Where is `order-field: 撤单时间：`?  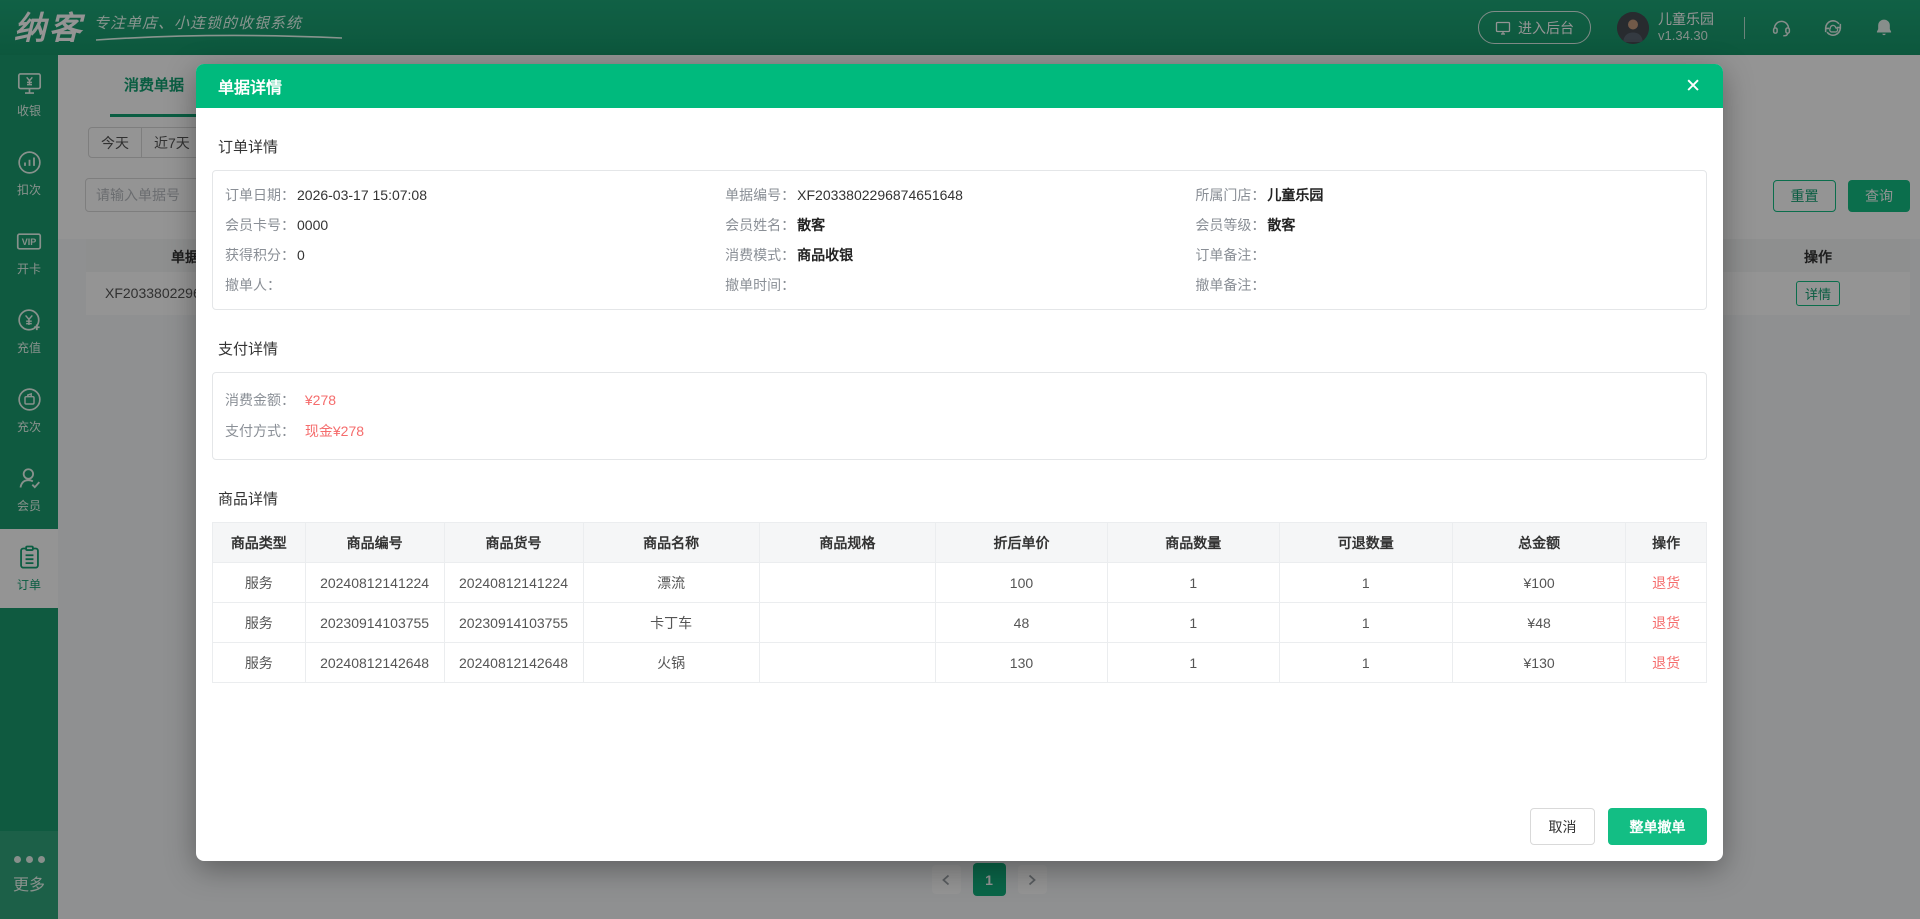 order-field: 撤单时间： is located at coordinates (948, 285).